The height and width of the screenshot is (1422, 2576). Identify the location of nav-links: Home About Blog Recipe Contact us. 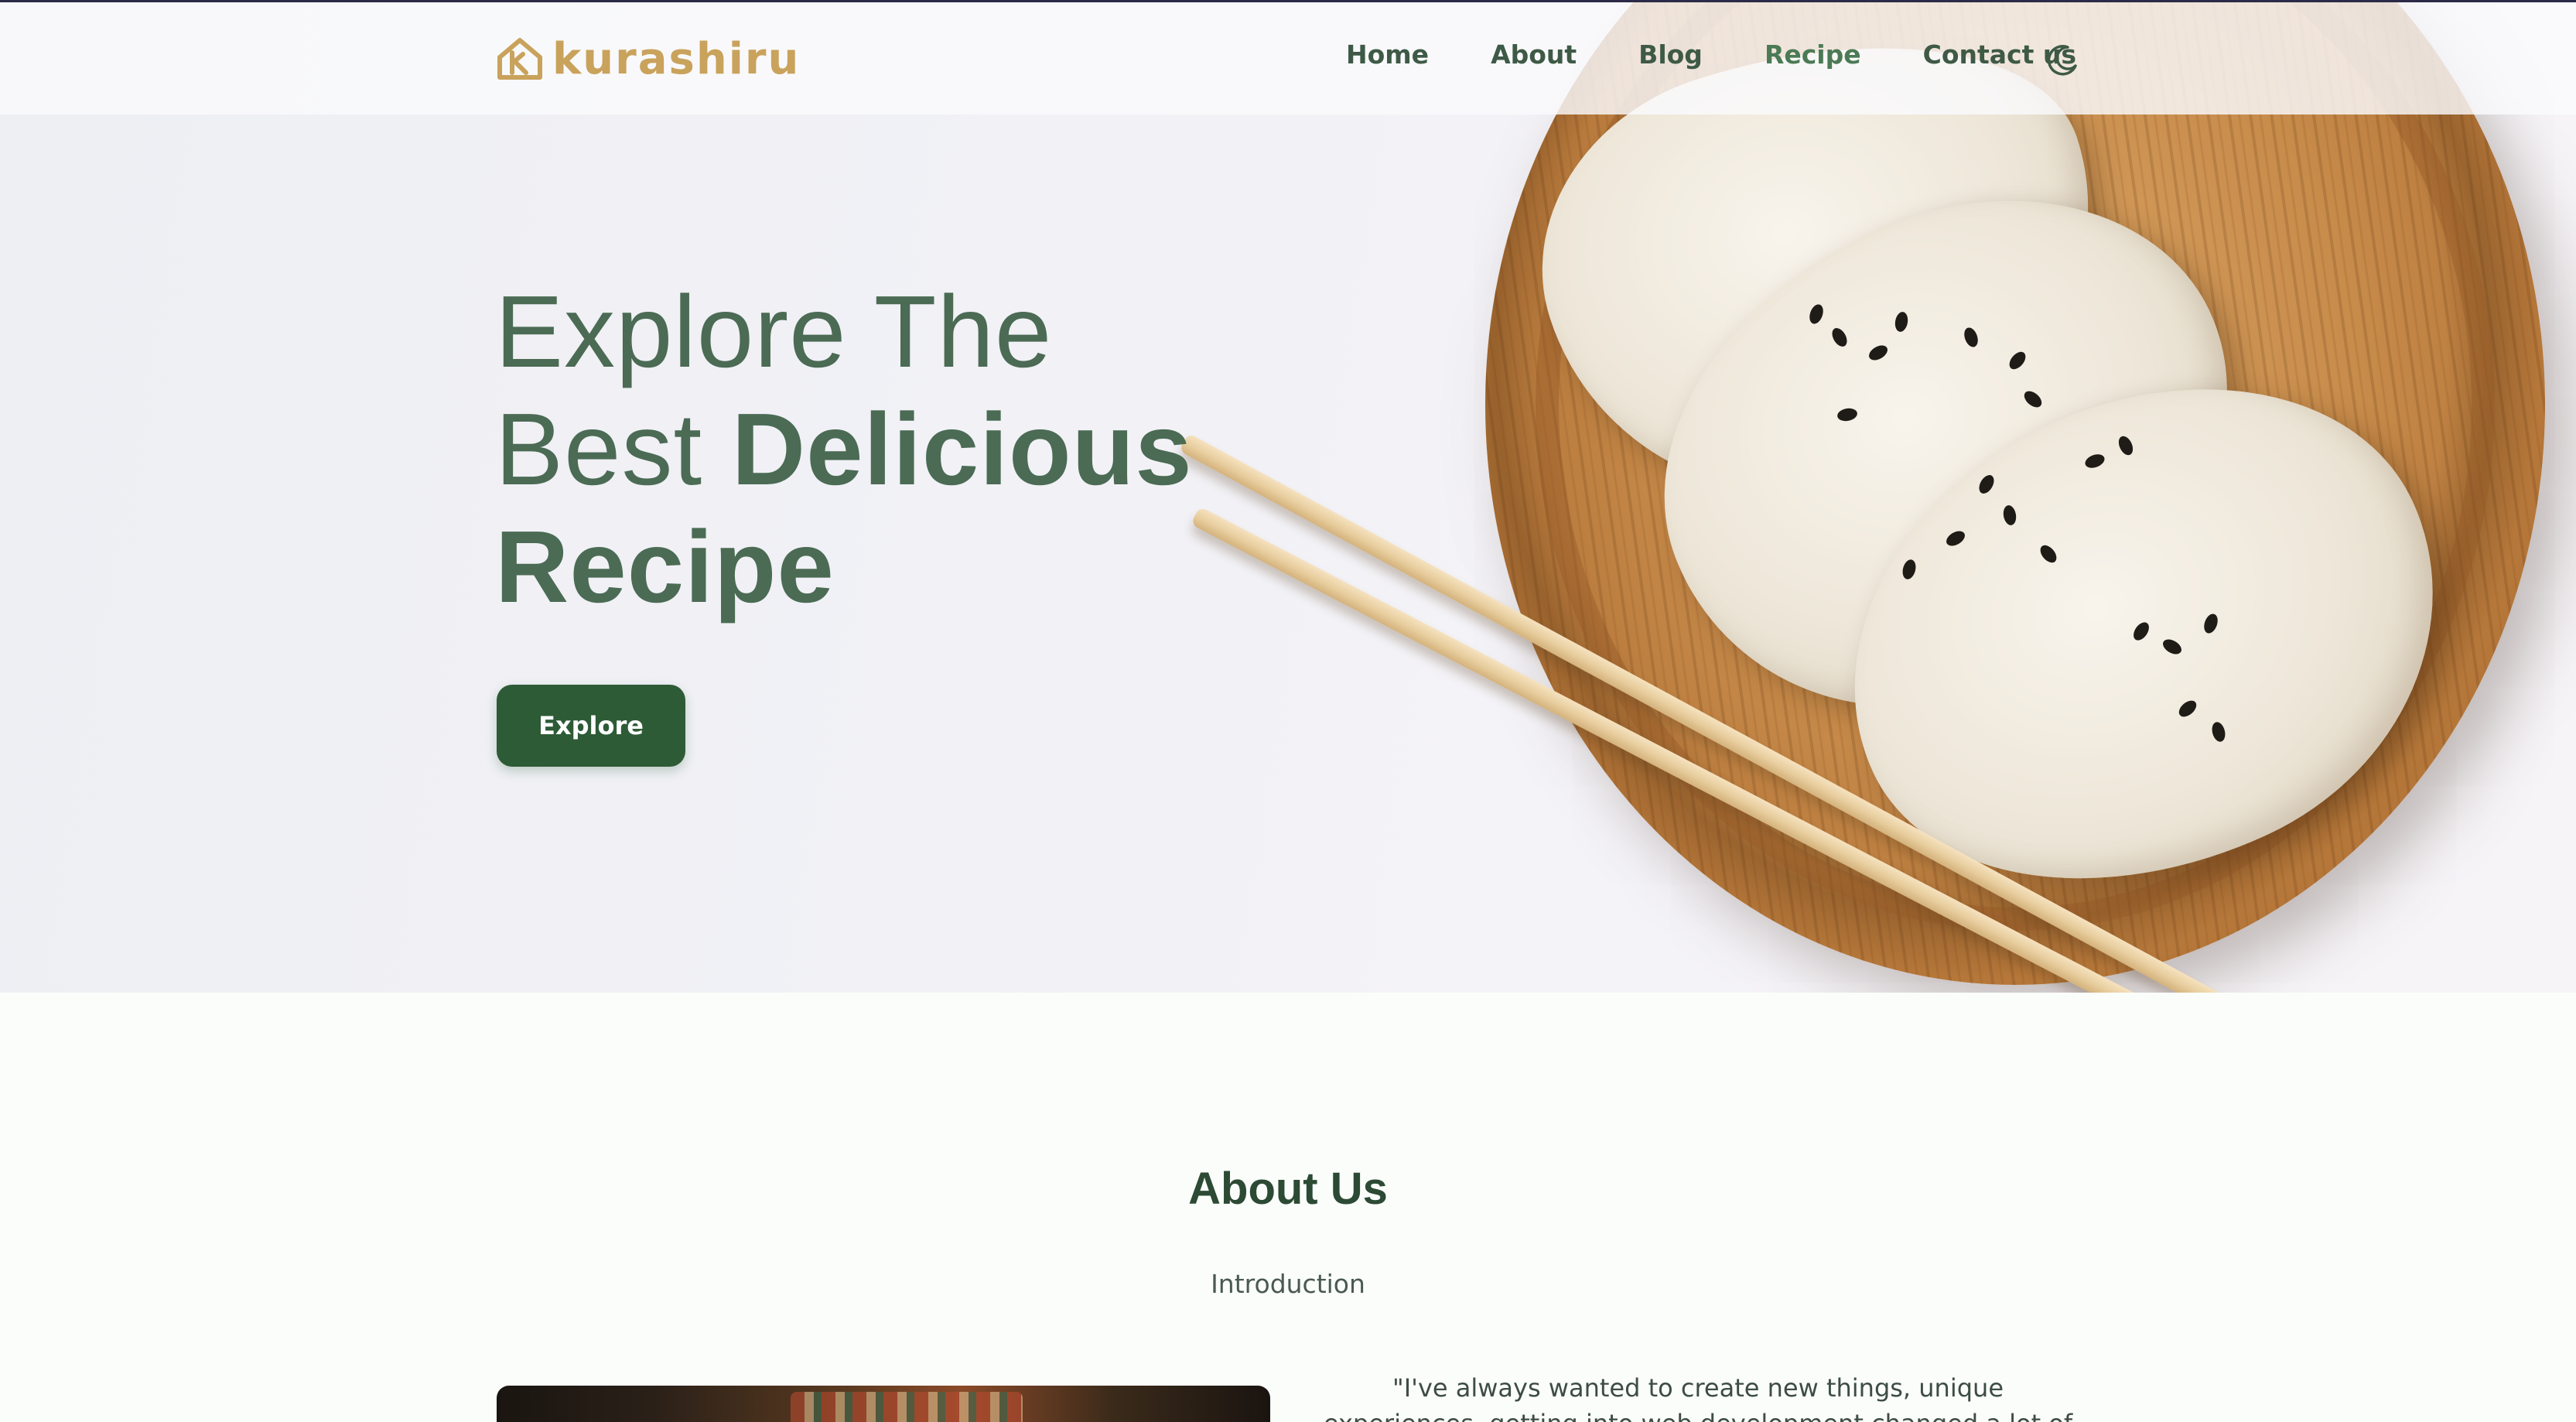
(1711, 54).